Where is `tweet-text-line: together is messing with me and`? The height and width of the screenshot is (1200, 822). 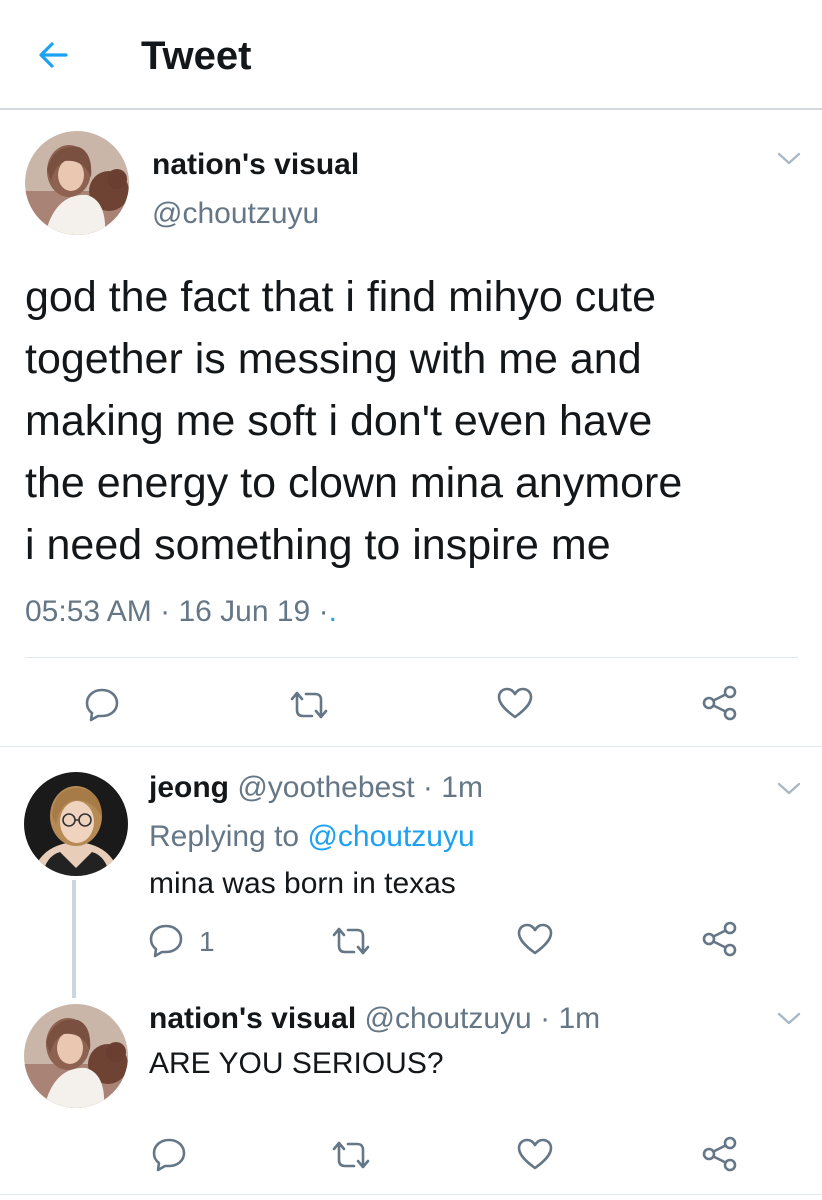
tweet-text-line: together is messing with me and is located at coordinates (333, 359).